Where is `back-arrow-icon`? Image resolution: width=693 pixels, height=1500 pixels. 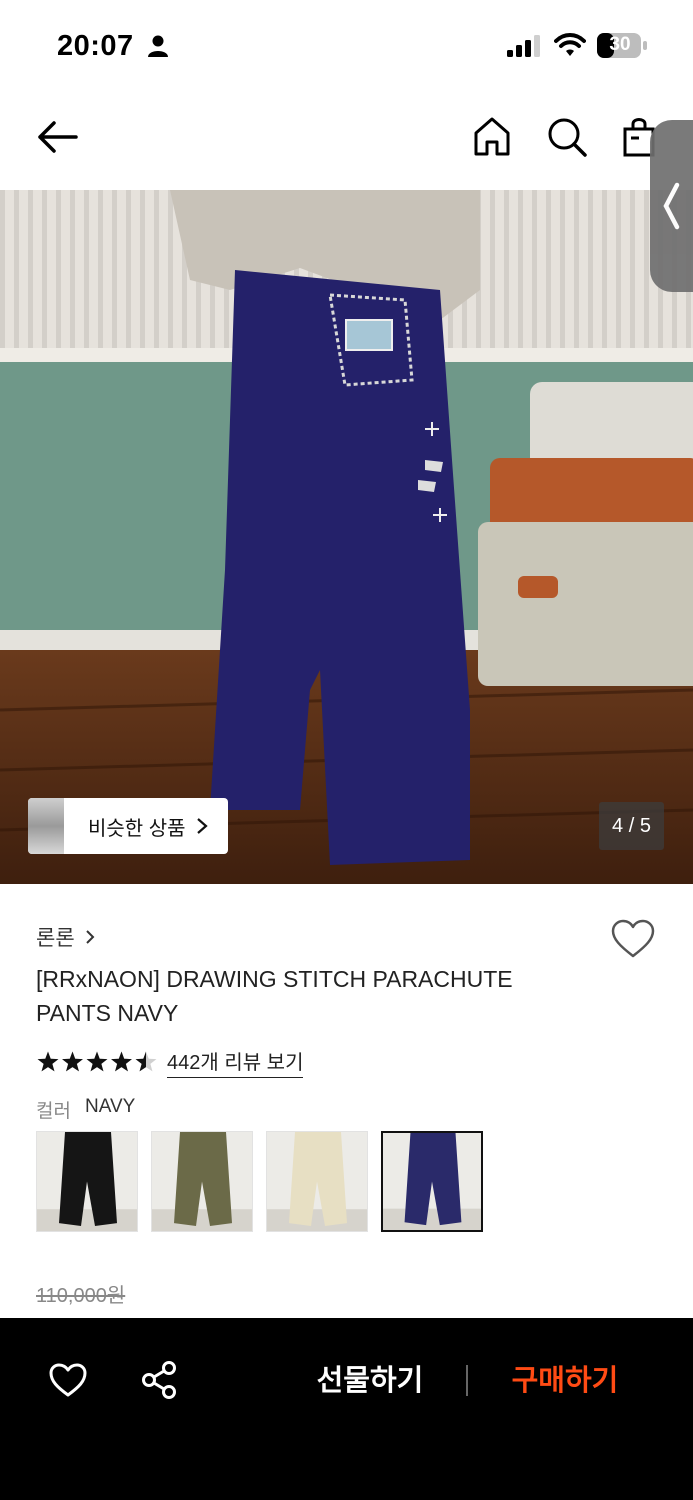 back-arrow-icon is located at coordinates (57, 137).